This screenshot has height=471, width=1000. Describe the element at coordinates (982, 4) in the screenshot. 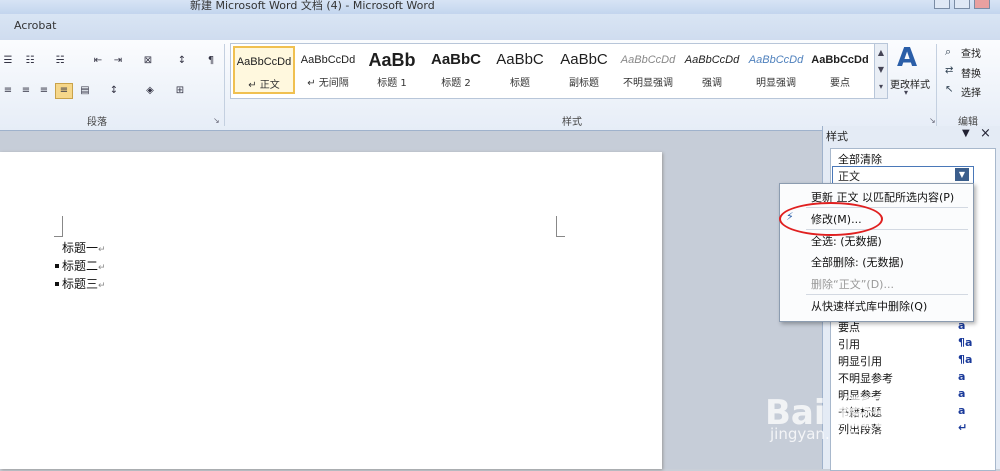

I see `close-button` at that location.